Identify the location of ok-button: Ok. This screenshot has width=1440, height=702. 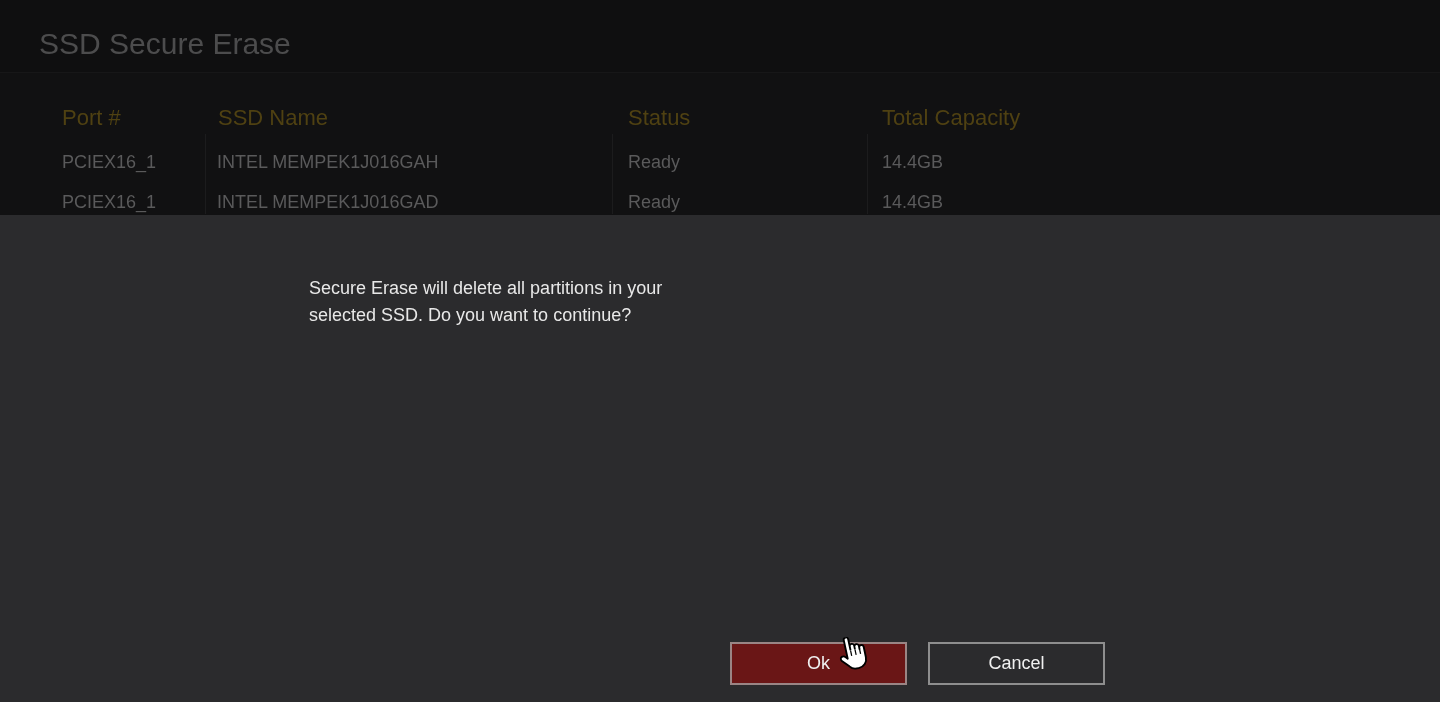
(818, 663).